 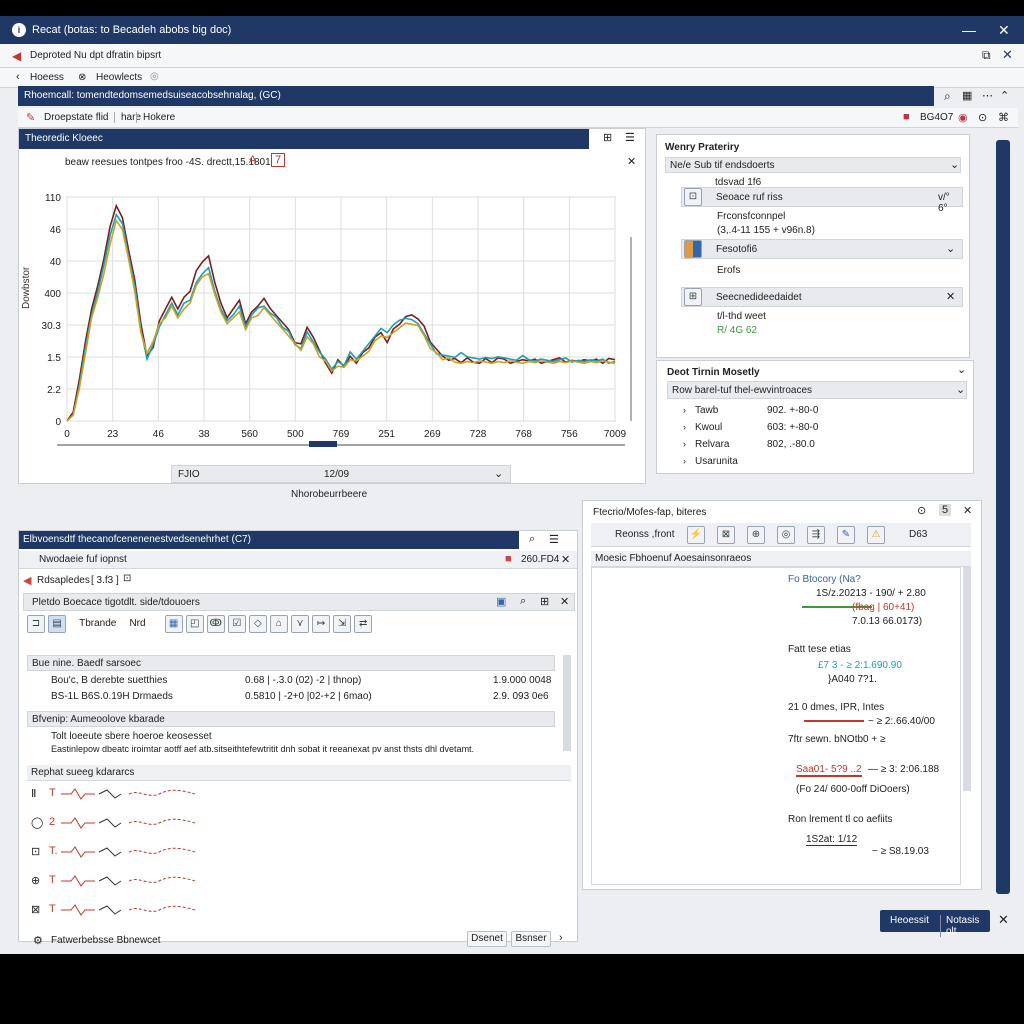 I want to click on breadcrumb-home: Hoeess, so click(x=47, y=77).